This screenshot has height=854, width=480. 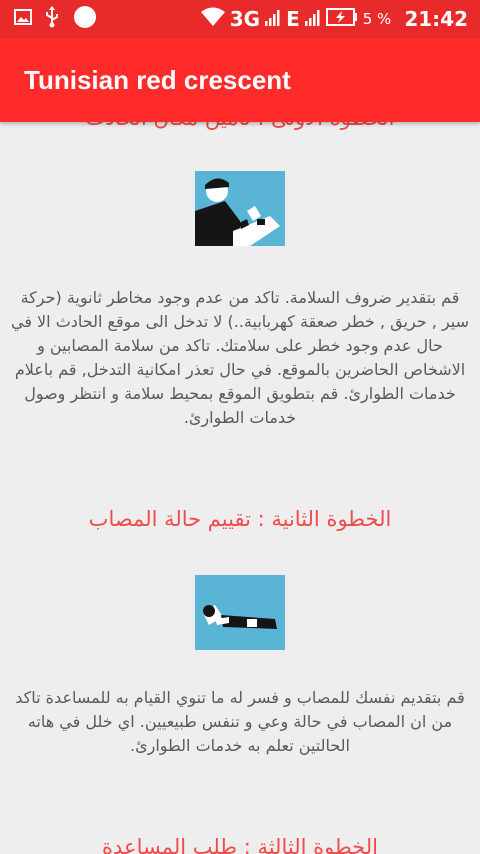 What do you see at coordinates (240, 208) in the screenshot?
I see `person-checking-victim-image` at bounding box center [240, 208].